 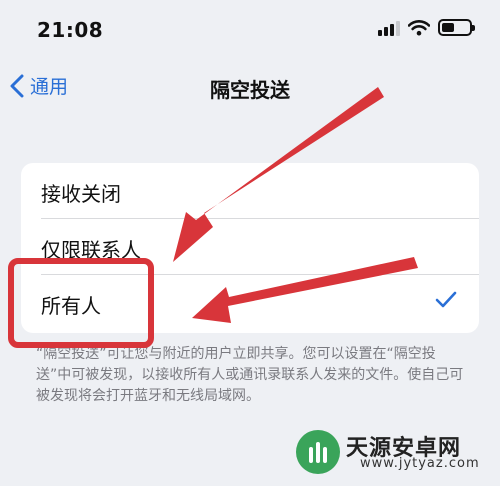 What do you see at coordinates (318, 452) in the screenshot?
I see `android-logo-icon` at bounding box center [318, 452].